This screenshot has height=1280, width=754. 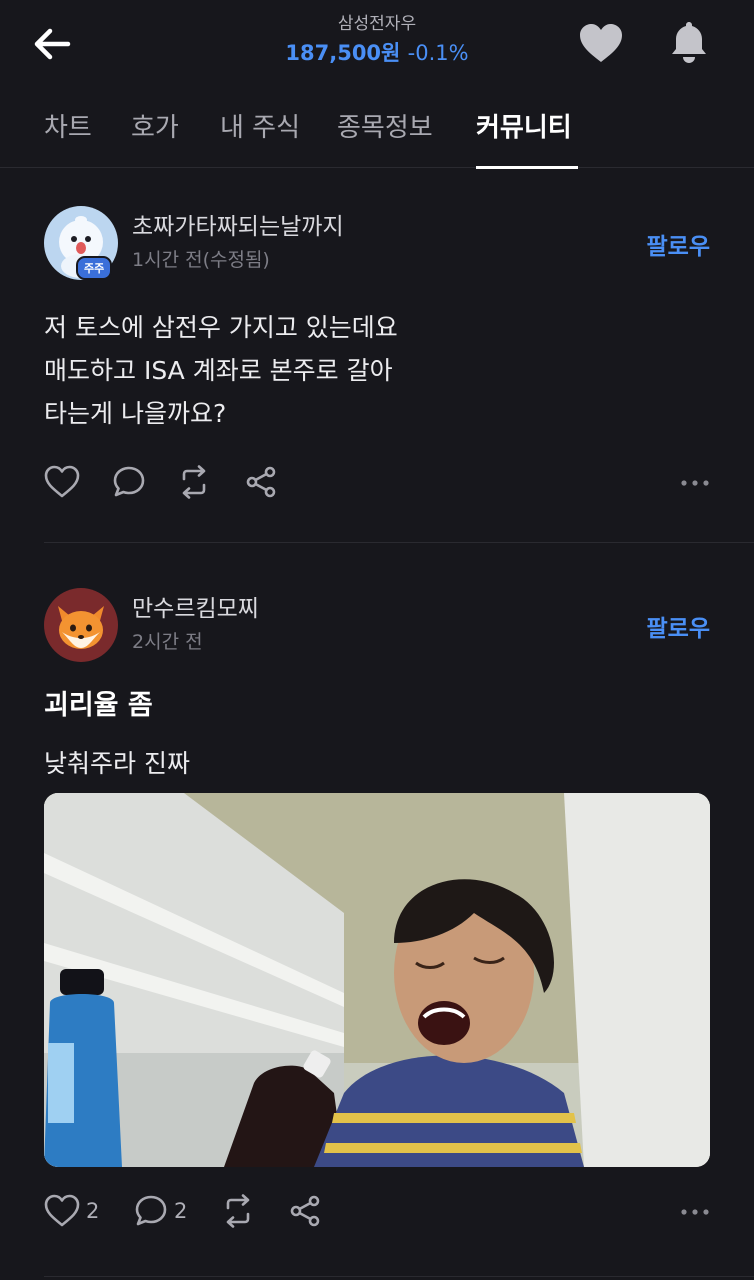 I want to click on post-author: 초짜가타짜되는날까지, so click(x=238, y=227).